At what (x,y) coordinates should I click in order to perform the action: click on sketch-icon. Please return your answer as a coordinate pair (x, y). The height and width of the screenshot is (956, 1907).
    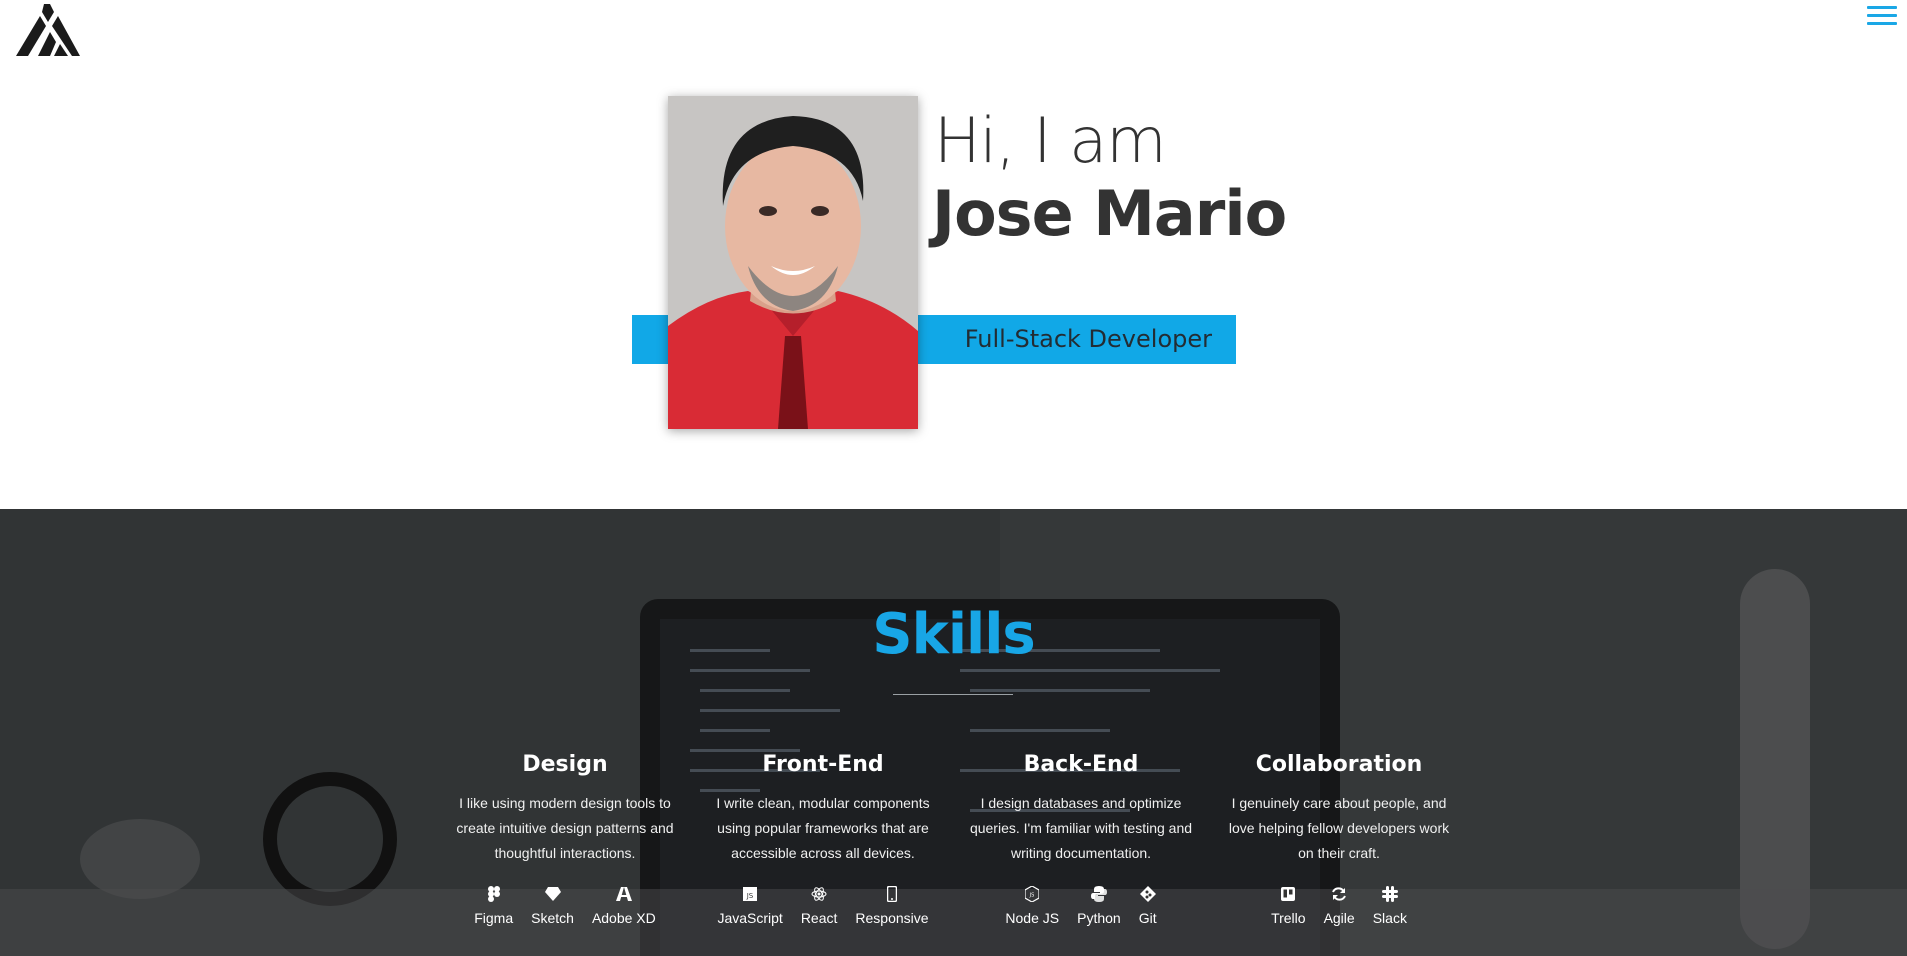
    Looking at the image, I should click on (552, 896).